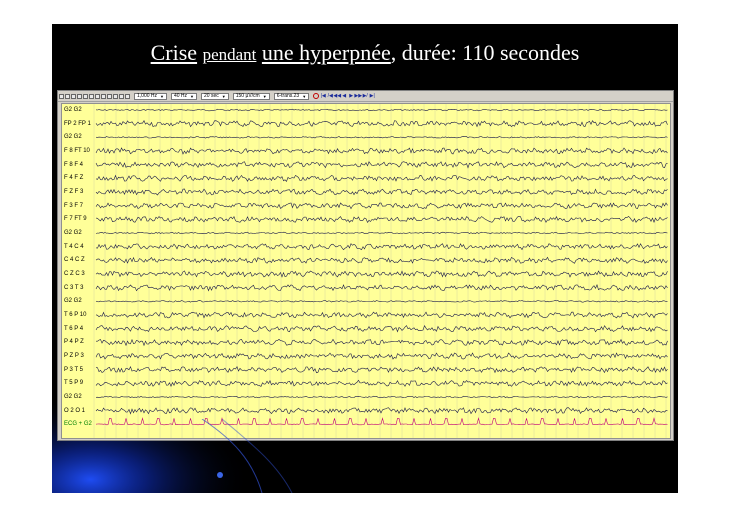 The height and width of the screenshot is (517, 731). What do you see at coordinates (74, 287) in the screenshot?
I see `channel-label: C 3 T 3` at bounding box center [74, 287].